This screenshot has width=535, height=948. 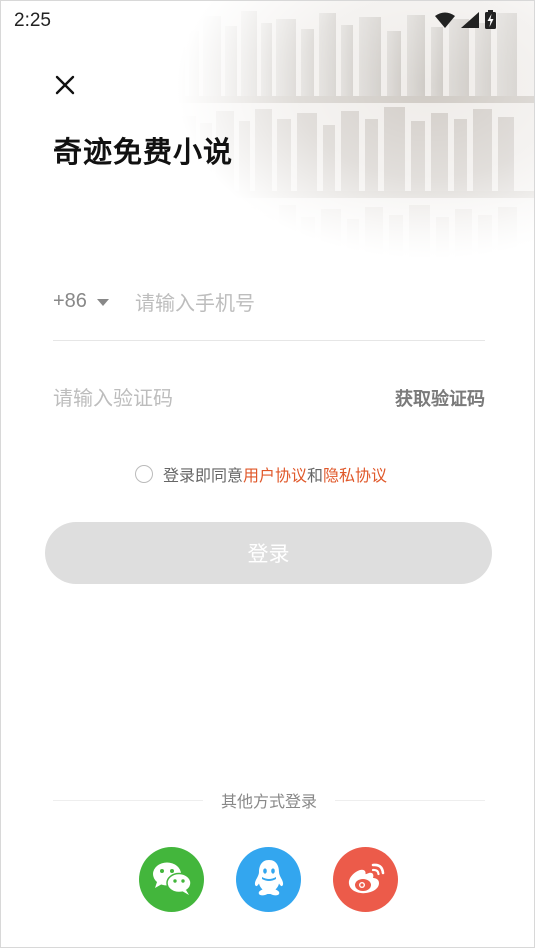 I want to click on wechat-login-button, so click(x=171, y=879).